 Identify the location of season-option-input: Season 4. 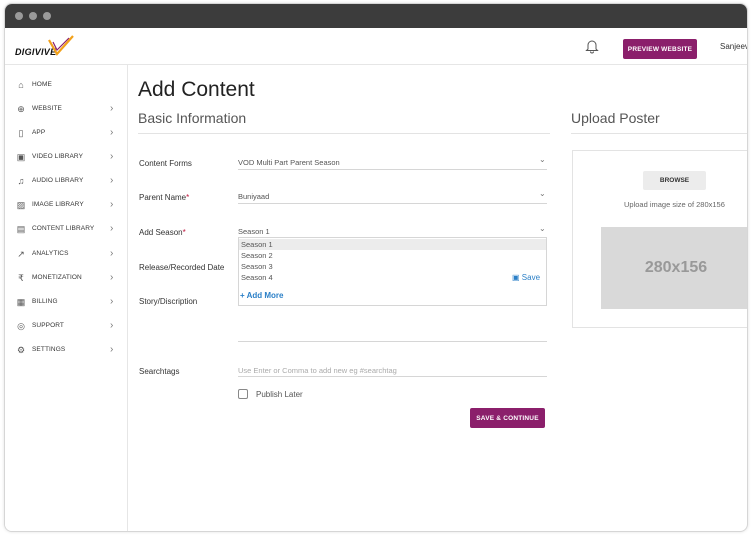
(392, 277).